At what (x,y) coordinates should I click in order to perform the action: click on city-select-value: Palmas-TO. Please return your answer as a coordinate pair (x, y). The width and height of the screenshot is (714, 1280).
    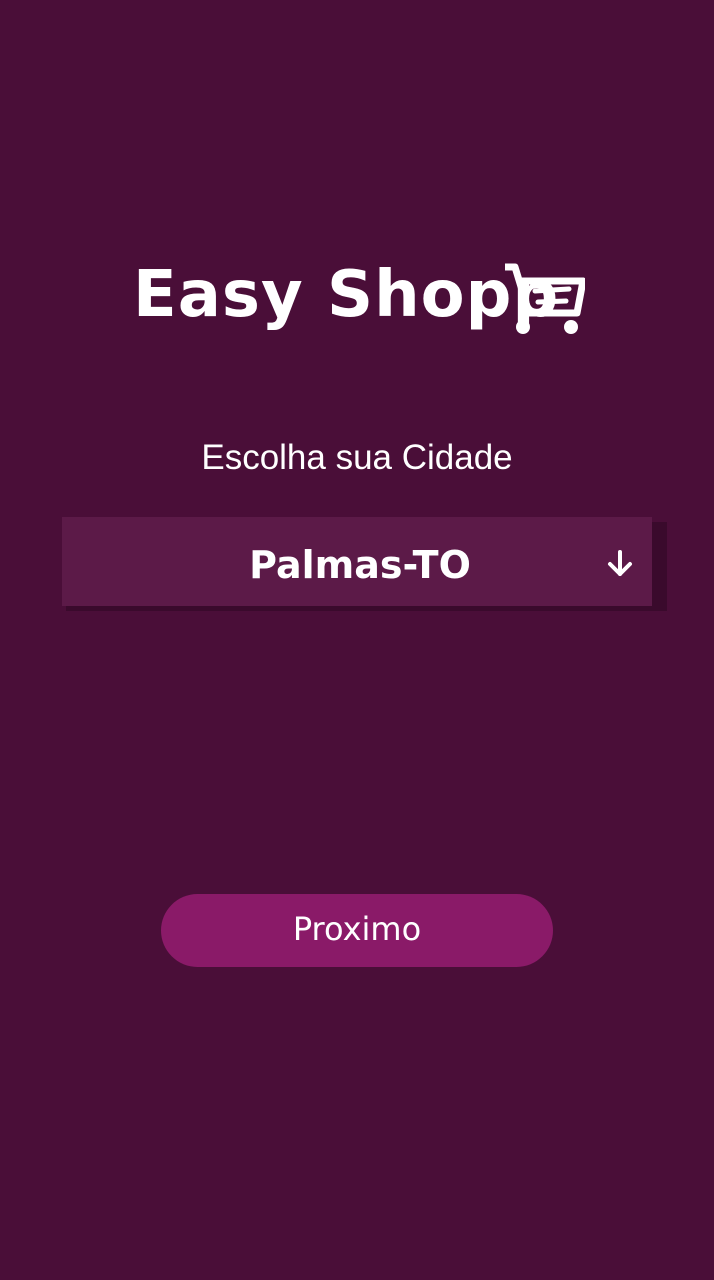
    Looking at the image, I should click on (360, 565).